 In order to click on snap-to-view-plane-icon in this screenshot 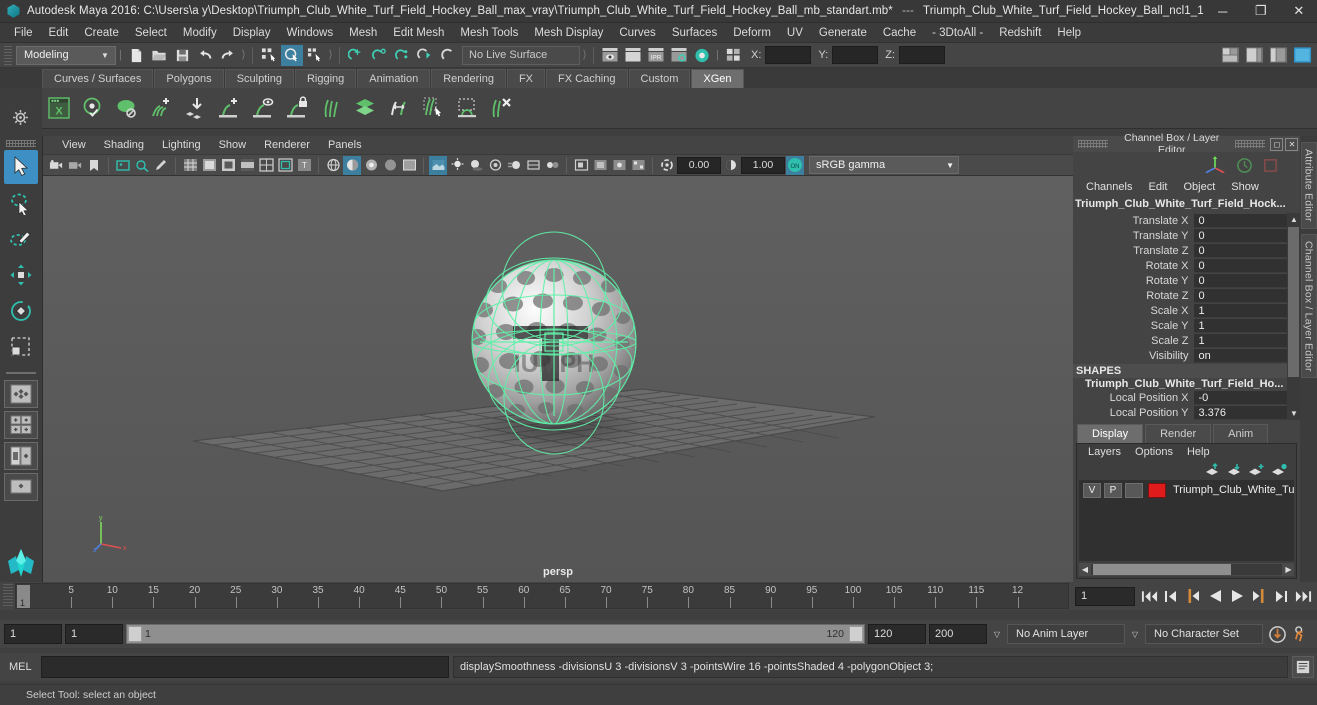, I will do `click(448, 55)`.